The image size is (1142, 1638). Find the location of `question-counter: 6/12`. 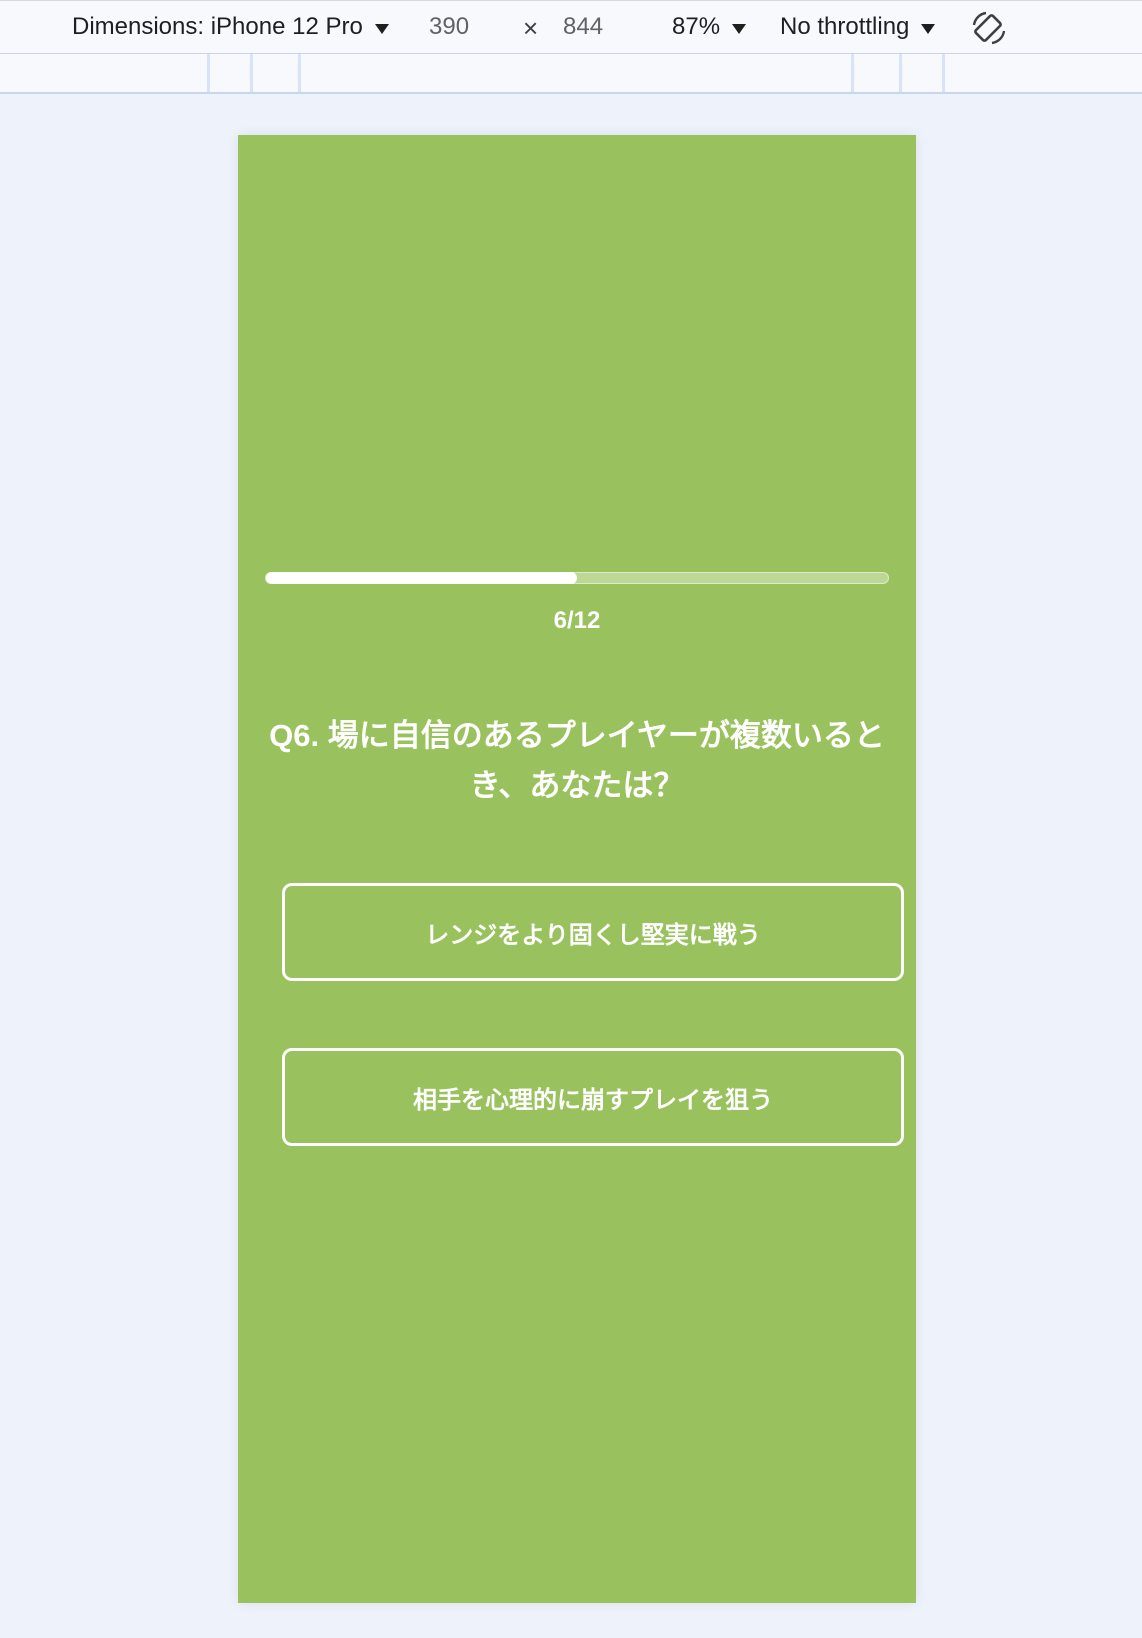

question-counter: 6/12 is located at coordinates (577, 620).